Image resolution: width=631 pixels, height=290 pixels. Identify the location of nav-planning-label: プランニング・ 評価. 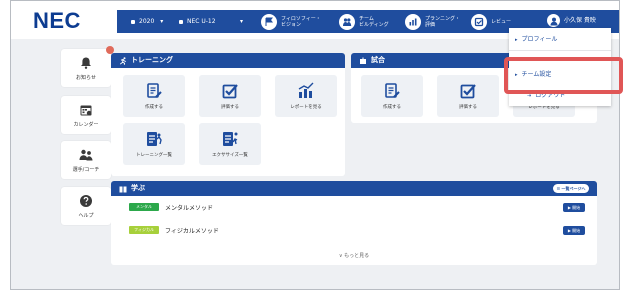
(443, 21).